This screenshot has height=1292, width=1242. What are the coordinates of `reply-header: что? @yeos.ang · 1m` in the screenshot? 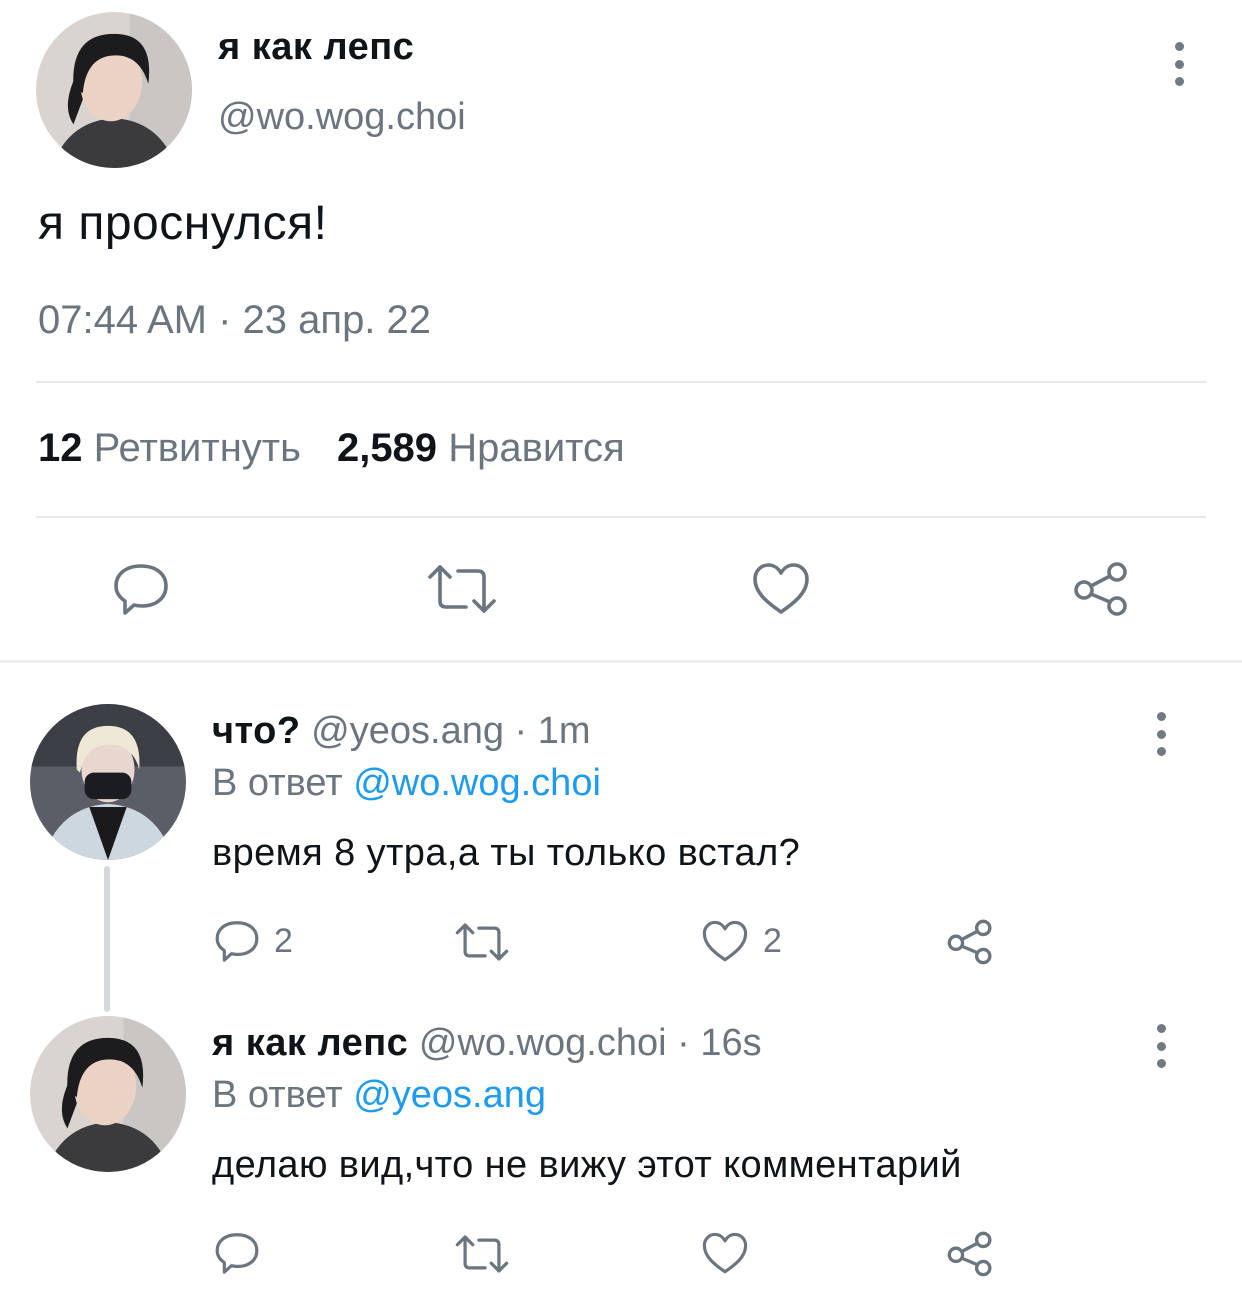 It's located at (401, 731).